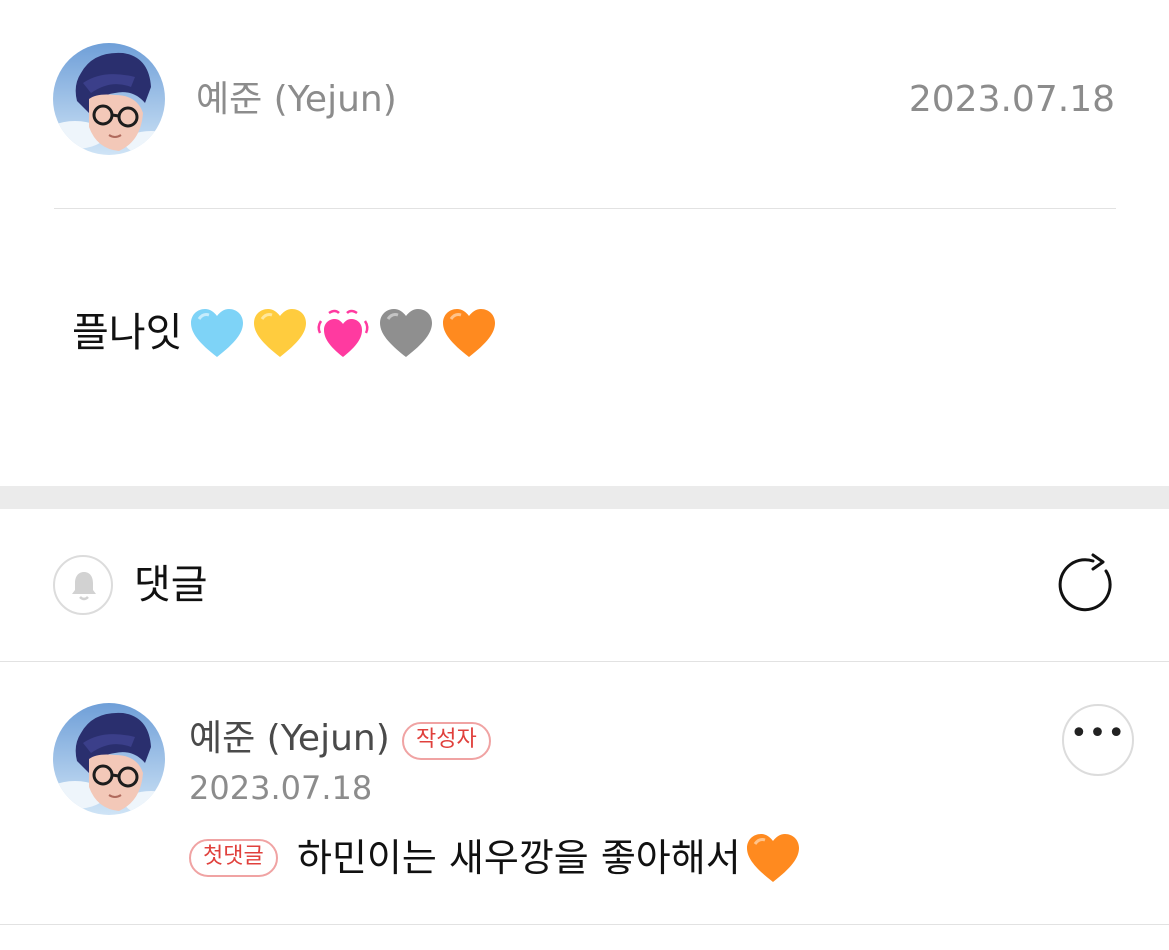  I want to click on post-content: 플나잇, so click(284, 333).